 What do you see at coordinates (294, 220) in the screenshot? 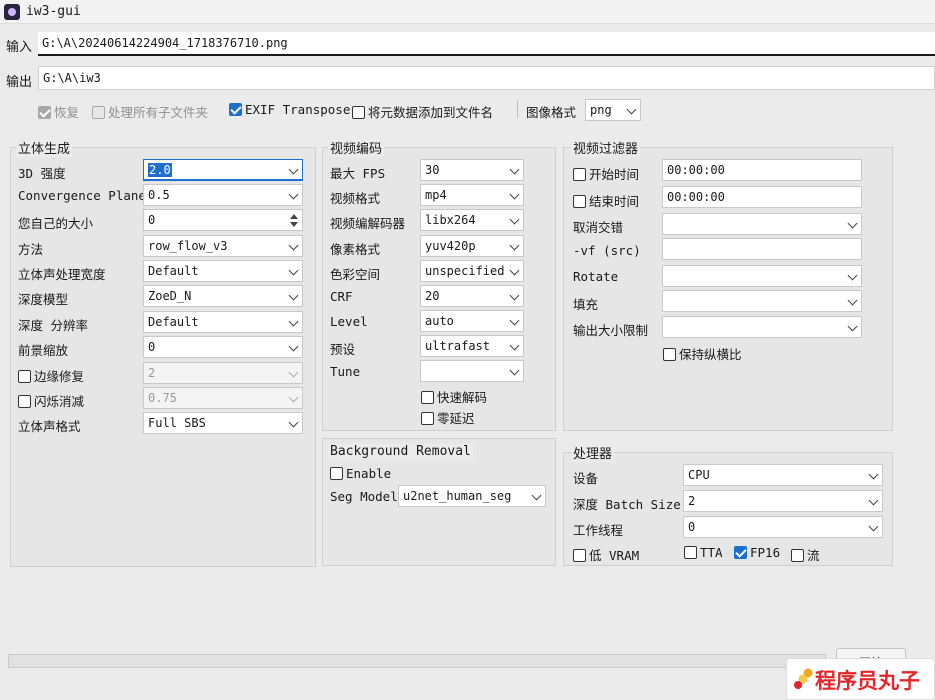
I see `spin-buttons` at bounding box center [294, 220].